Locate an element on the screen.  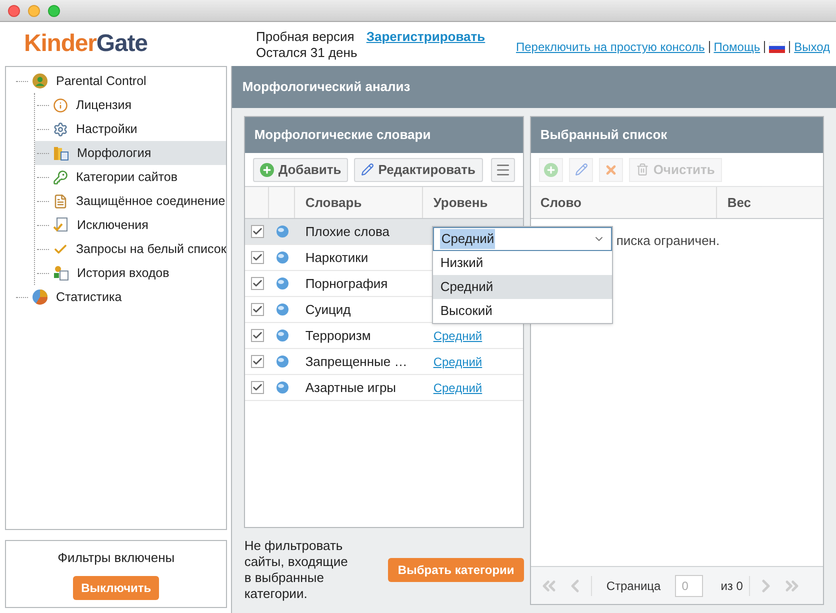
logo: KinderGate is located at coordinates (86, 44).